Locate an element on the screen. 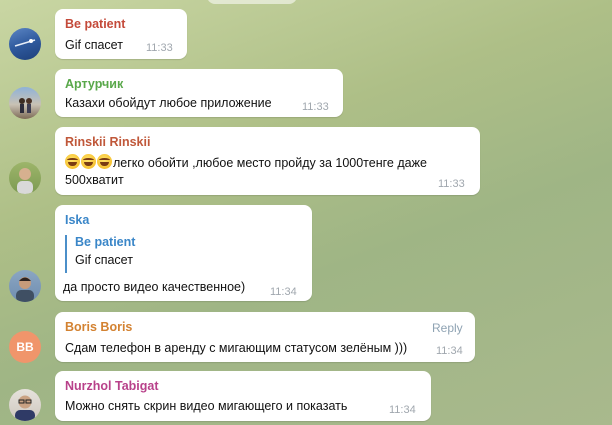 The height and width of the screenshot is (425, 612). quote-author: Be patient is located at coordinates (105, 242).